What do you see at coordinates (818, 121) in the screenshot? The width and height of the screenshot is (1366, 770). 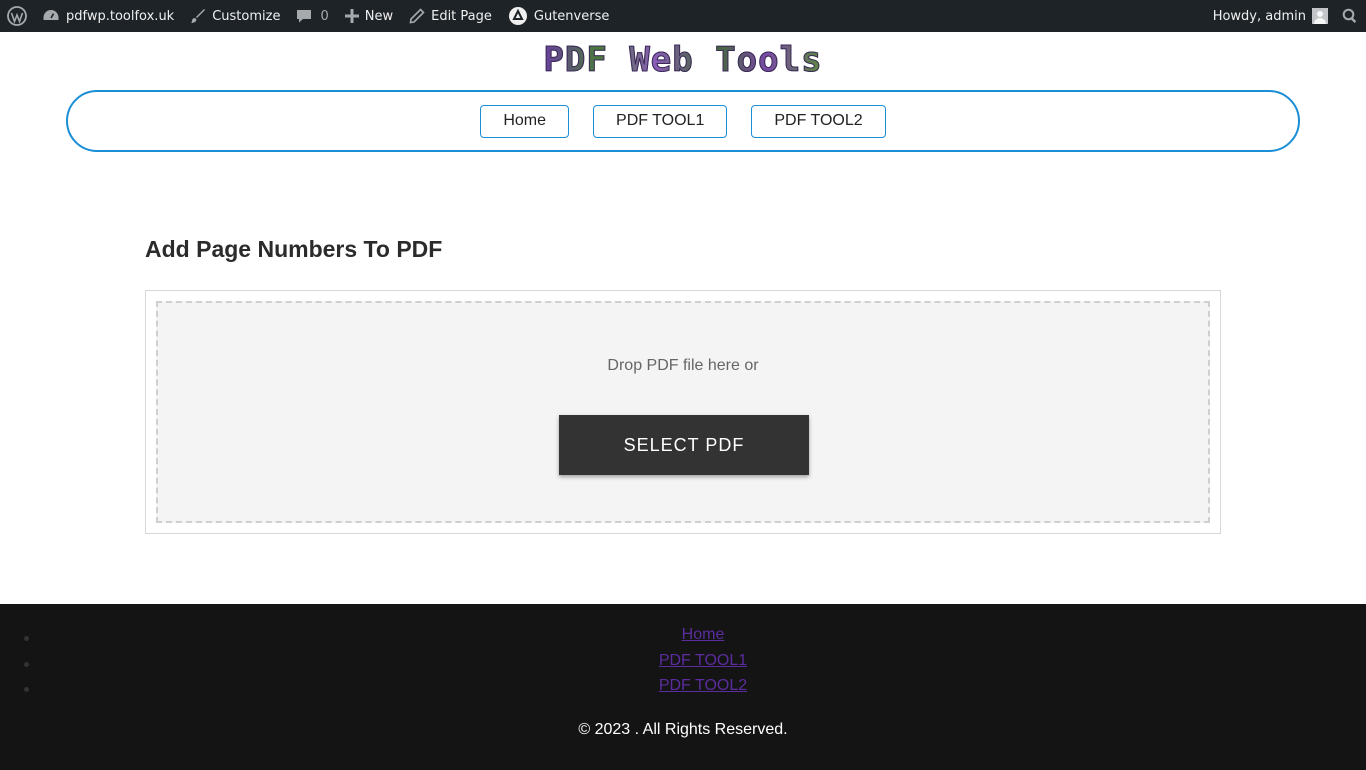 I see `nav-item-pdf-tool2: PDF TOOL2` at bounding box center [818, 121].